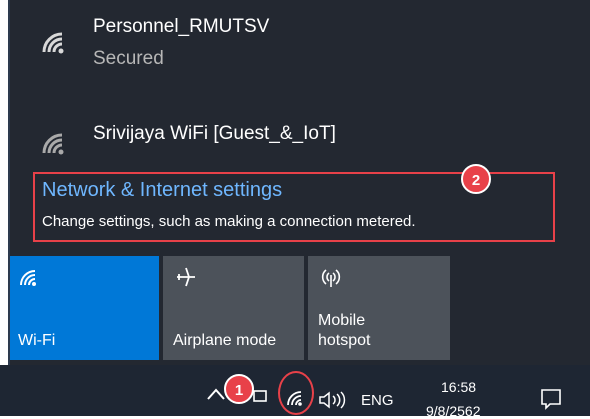 The height and width of the screenshot is (419, 590). Describe the element at coordinates (214, 133) in the screenshot. I see `network-name: Srivijaya WiFi [Guest_&_IoT]` at that location.